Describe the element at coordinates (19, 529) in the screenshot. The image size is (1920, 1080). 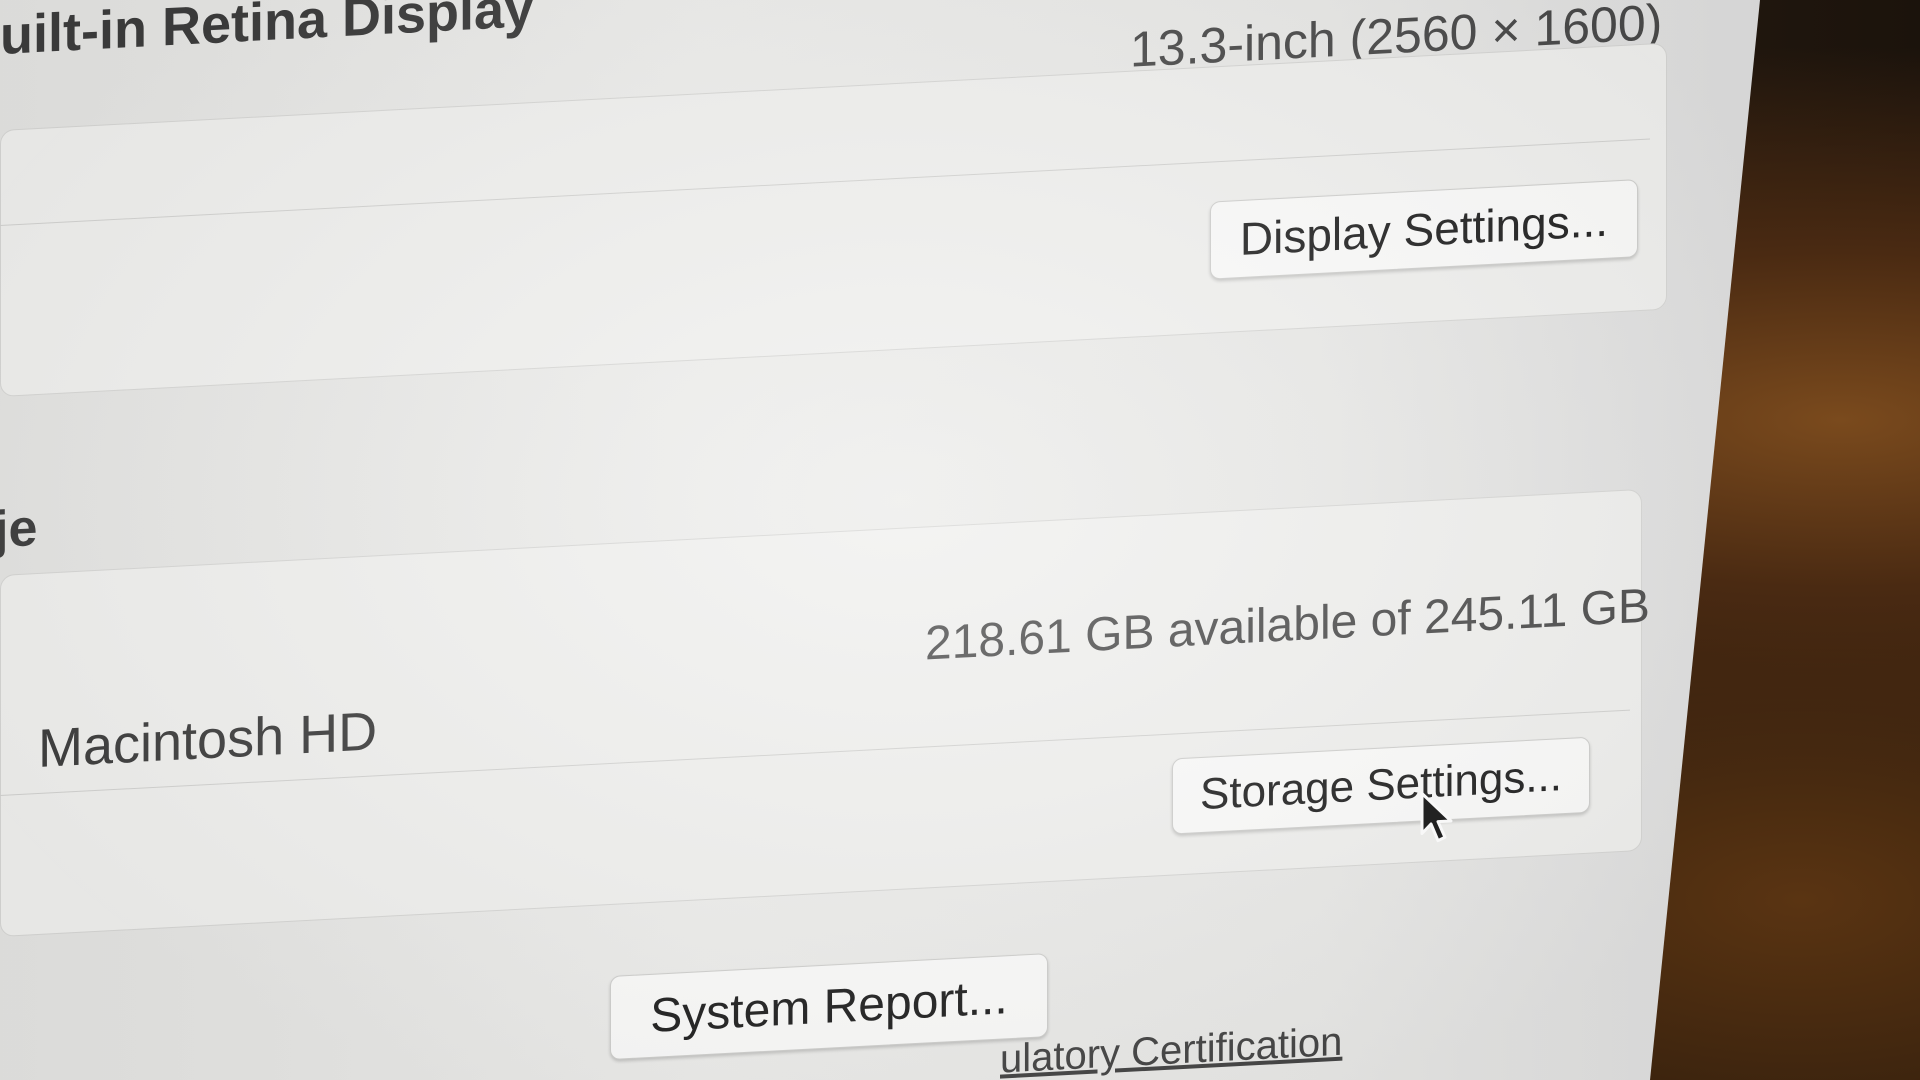
I see `storage-section-title: je` at that location.